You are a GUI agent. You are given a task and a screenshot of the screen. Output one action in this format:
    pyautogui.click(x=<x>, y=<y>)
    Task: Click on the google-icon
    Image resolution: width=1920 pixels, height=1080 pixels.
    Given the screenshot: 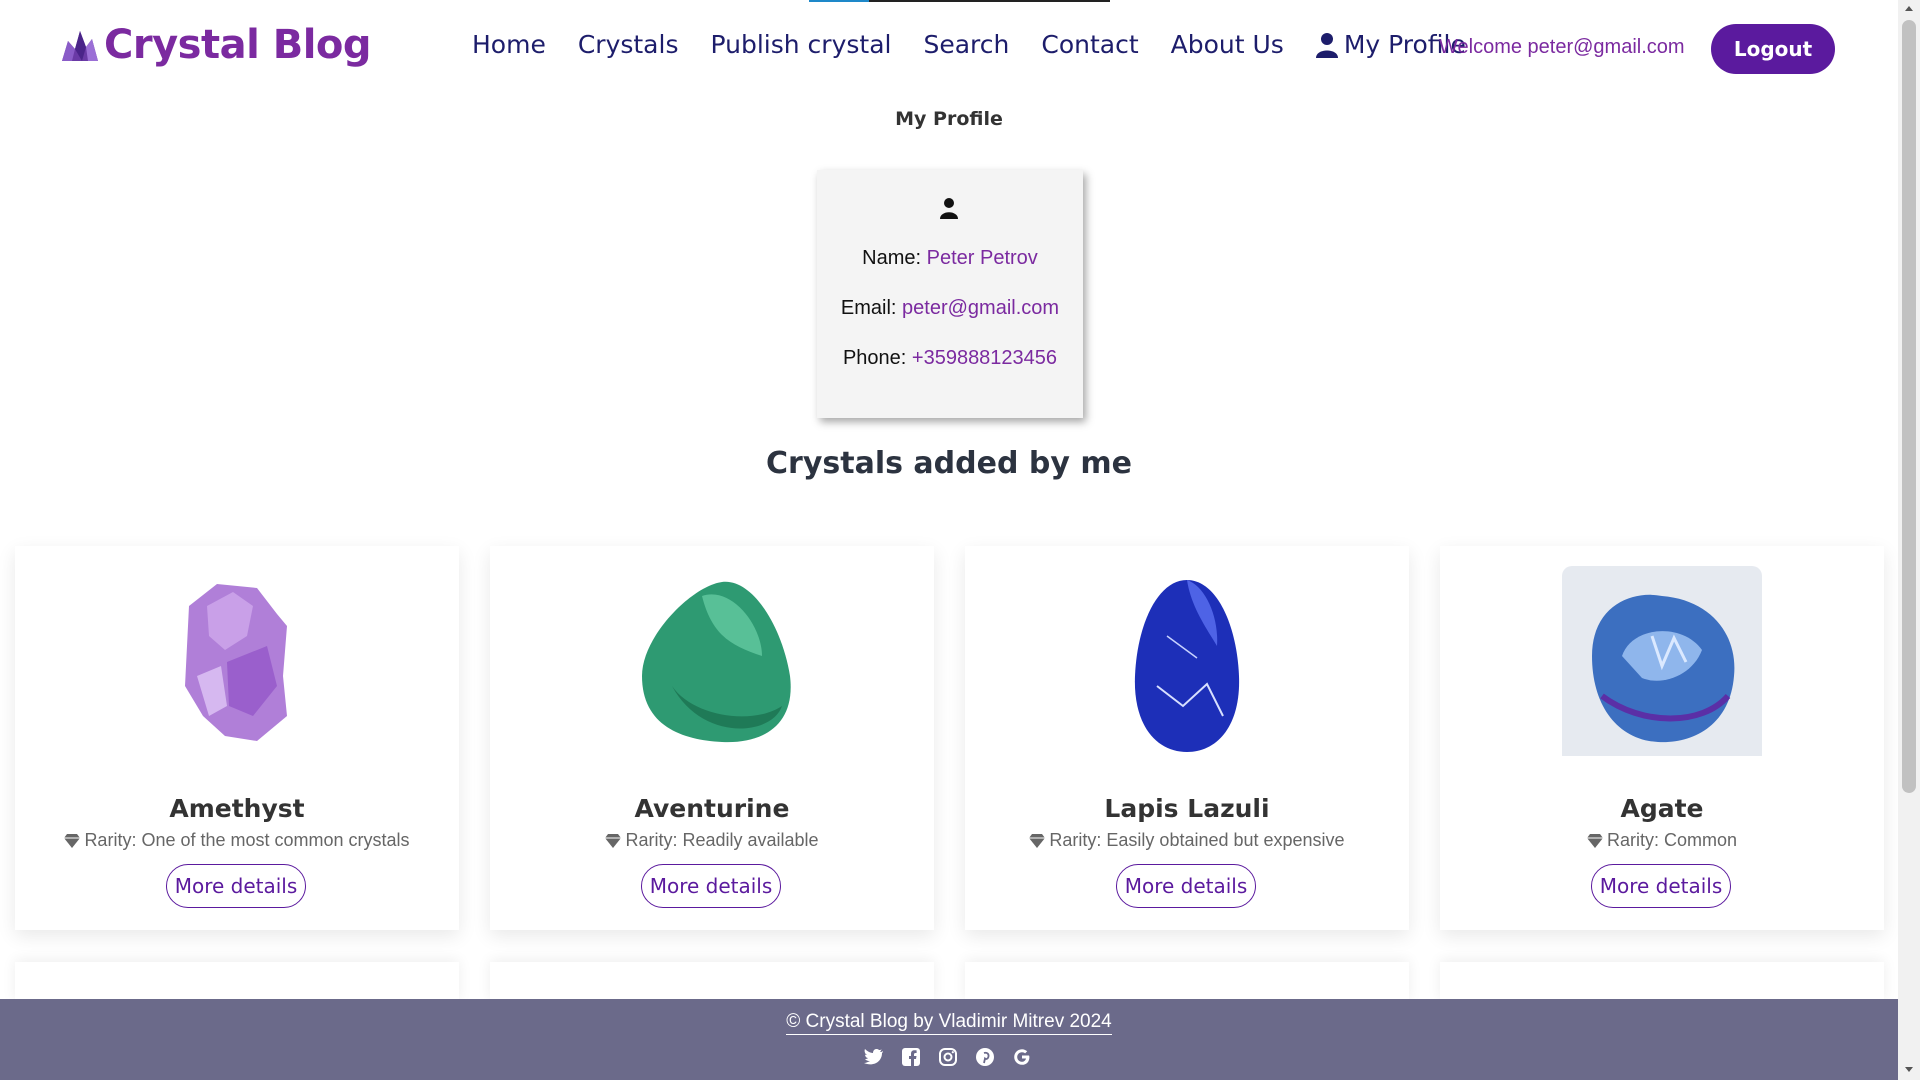 What is the action you would take?
    pyautogui.click(x=1022, y=1057)
    